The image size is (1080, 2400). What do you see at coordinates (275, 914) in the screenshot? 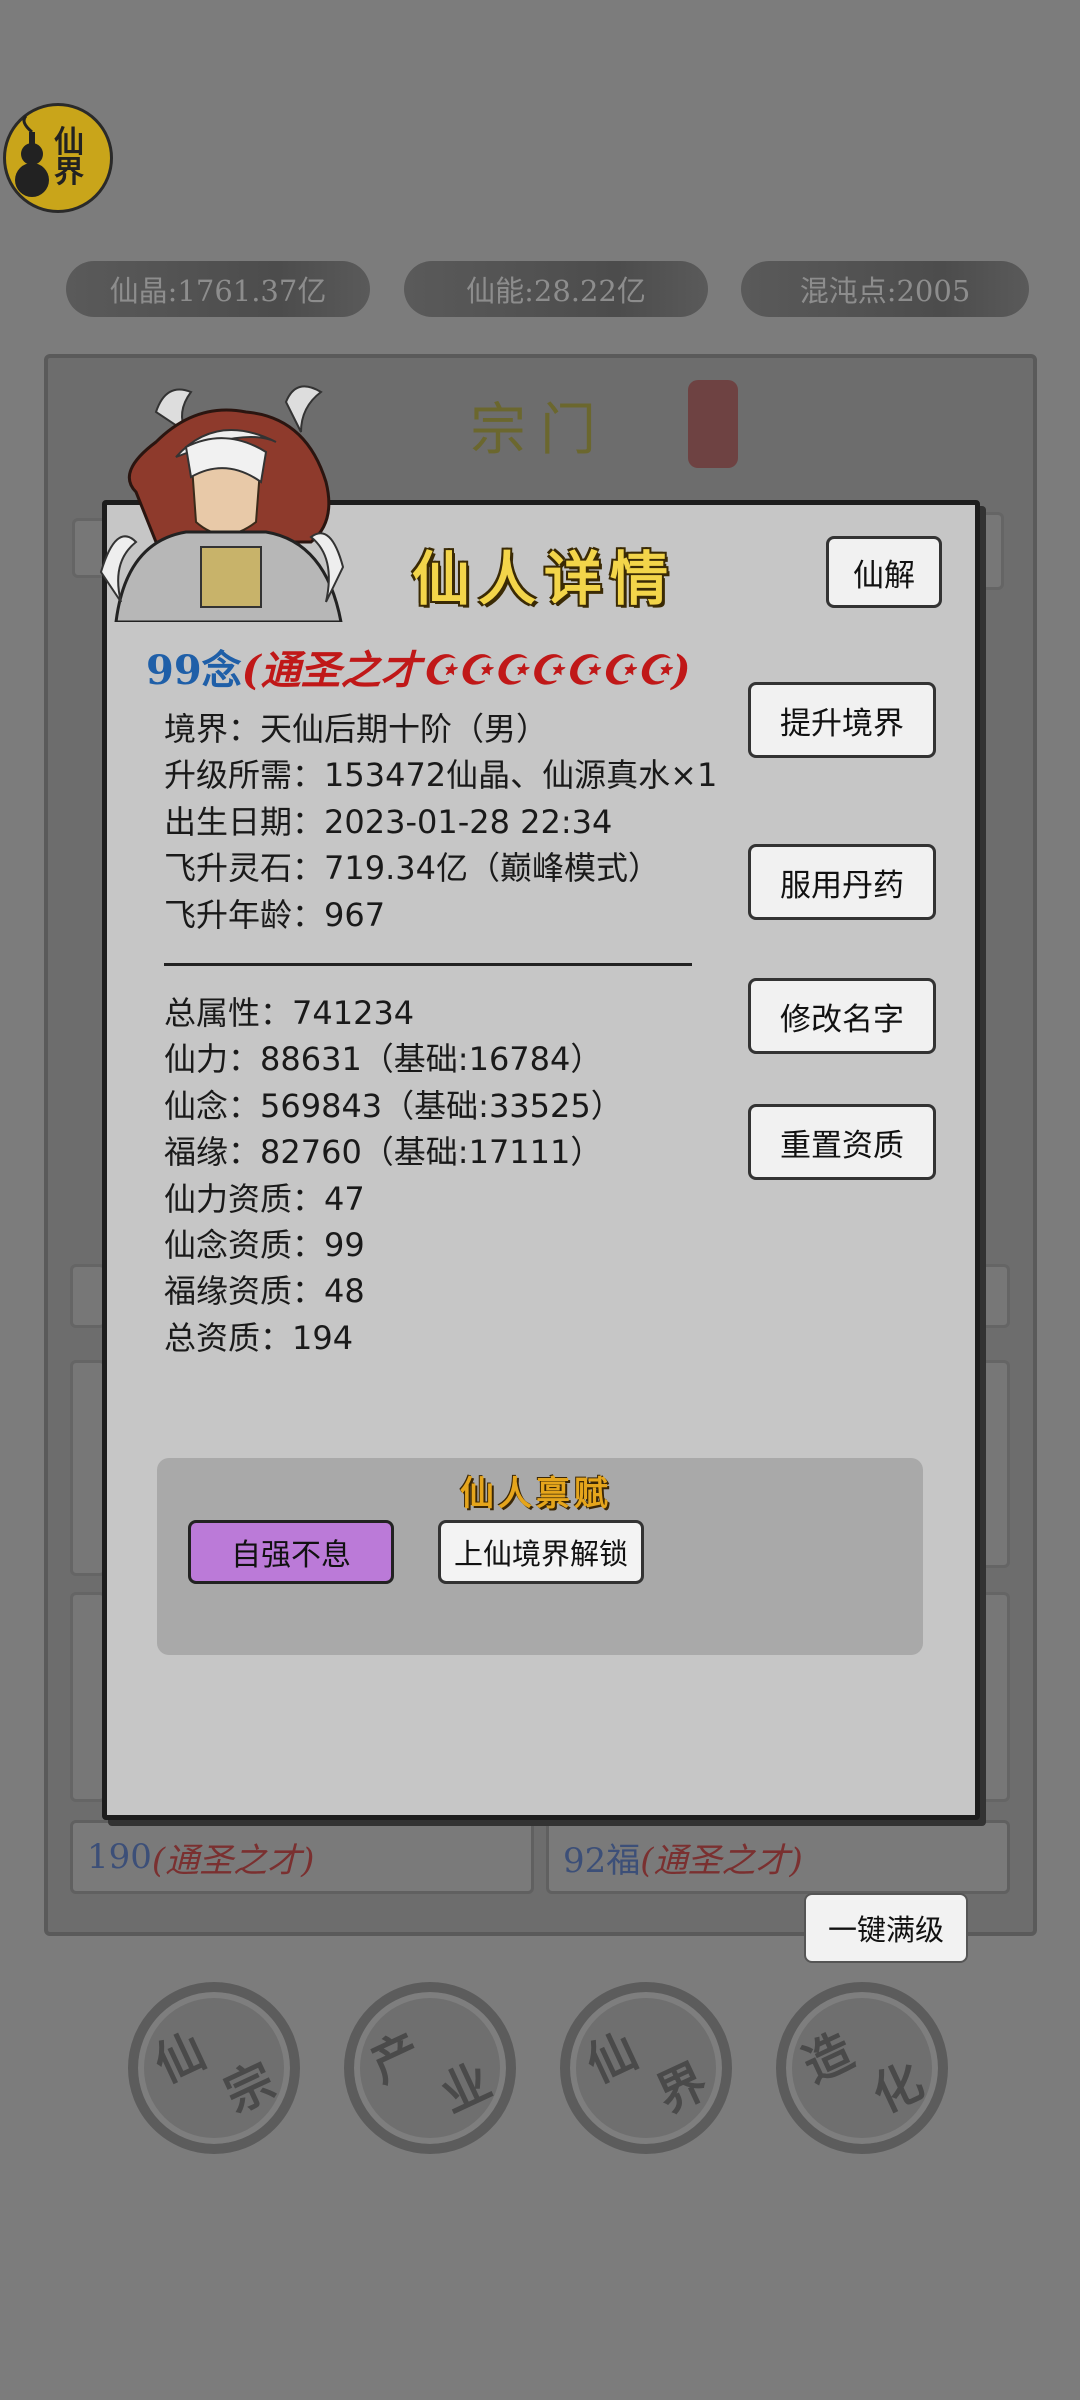
I see `ascension-age-row: 飞升年龄：967` at bounding box center [275, 914].